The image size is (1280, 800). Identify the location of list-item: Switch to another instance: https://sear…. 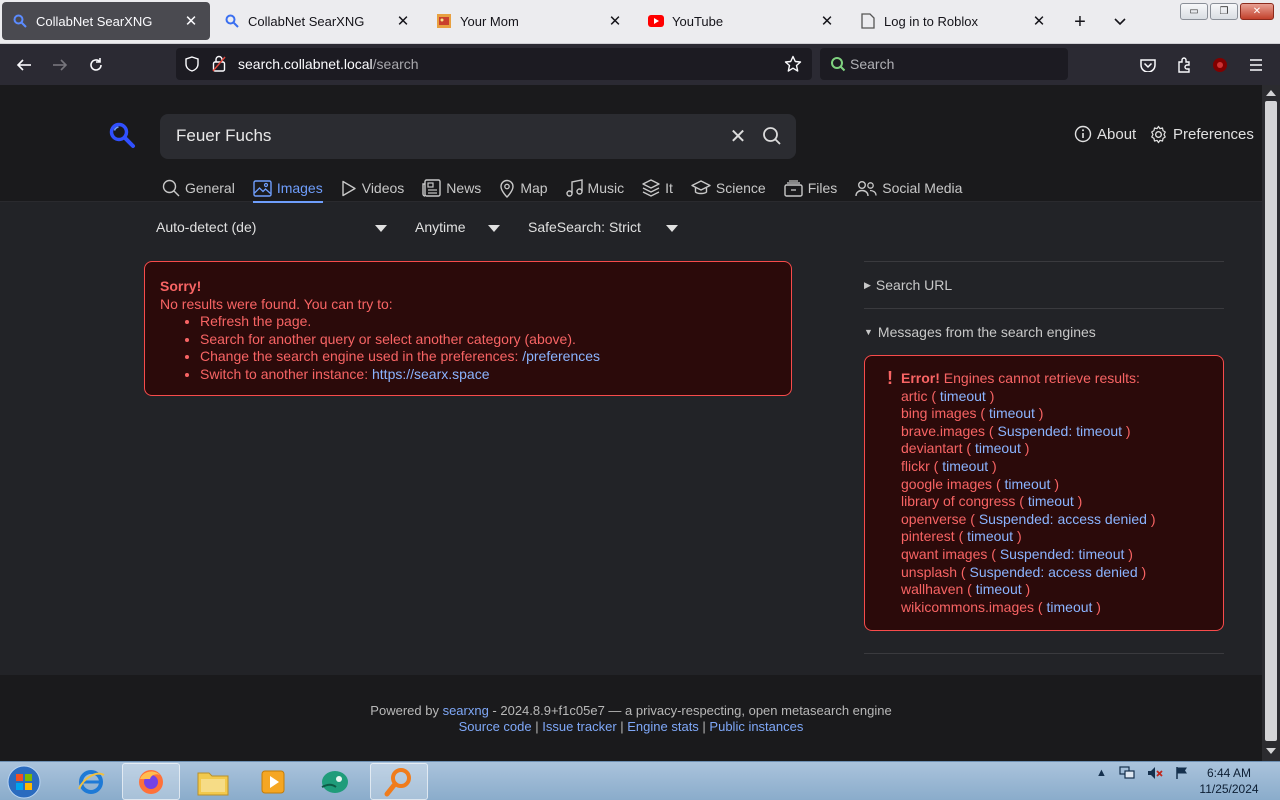
(488, 375).